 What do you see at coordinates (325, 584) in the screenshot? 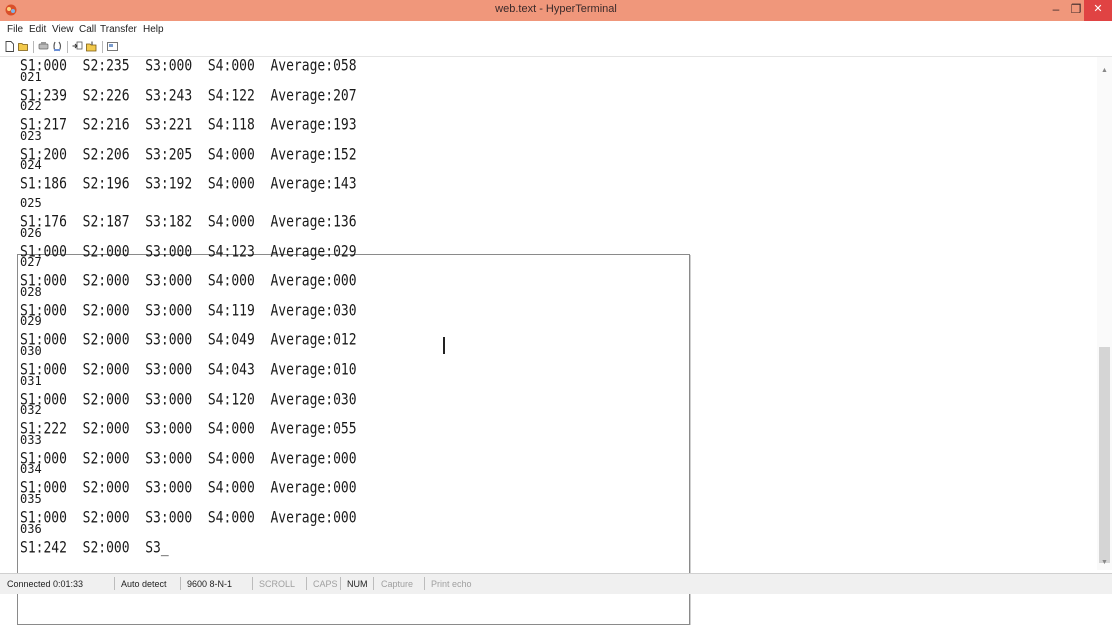
I see `status-caps: CAPS` at bounding box center [325, 584].